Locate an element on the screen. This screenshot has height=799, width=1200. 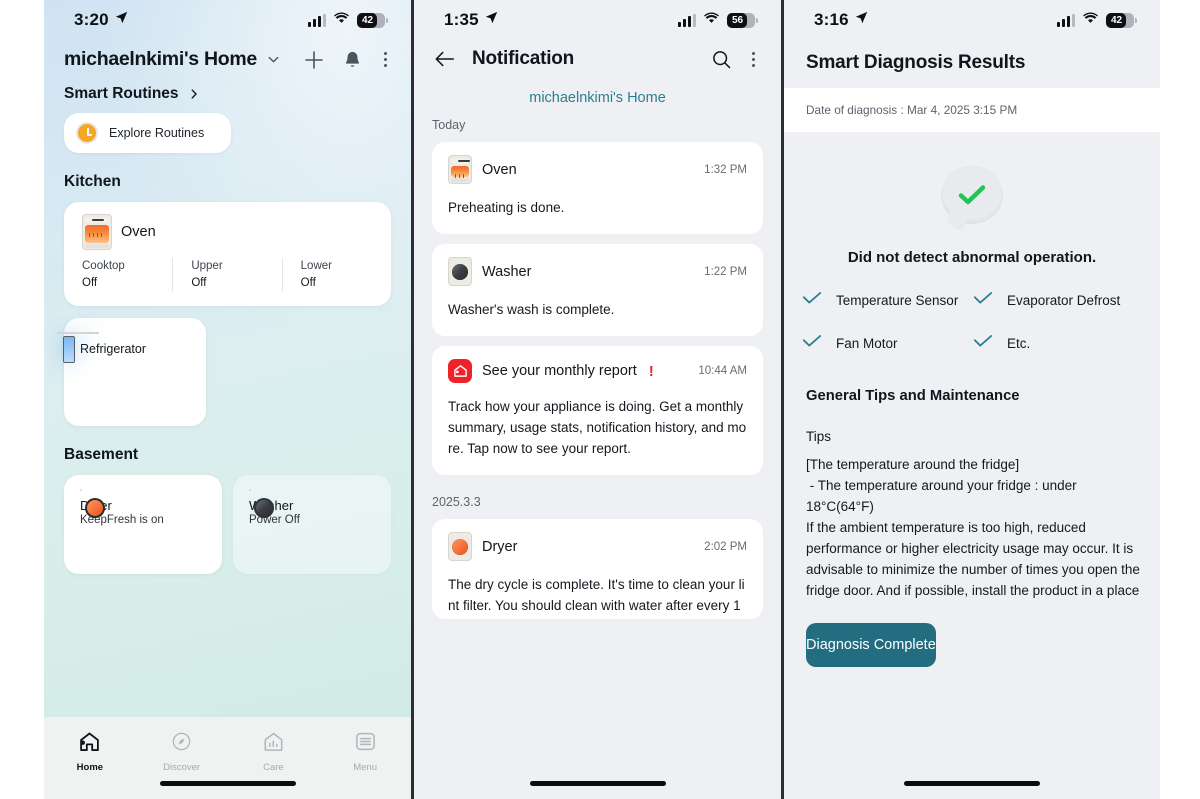
notification-card-header: Washer 1:22 PM is located at coordinates (597, 271).